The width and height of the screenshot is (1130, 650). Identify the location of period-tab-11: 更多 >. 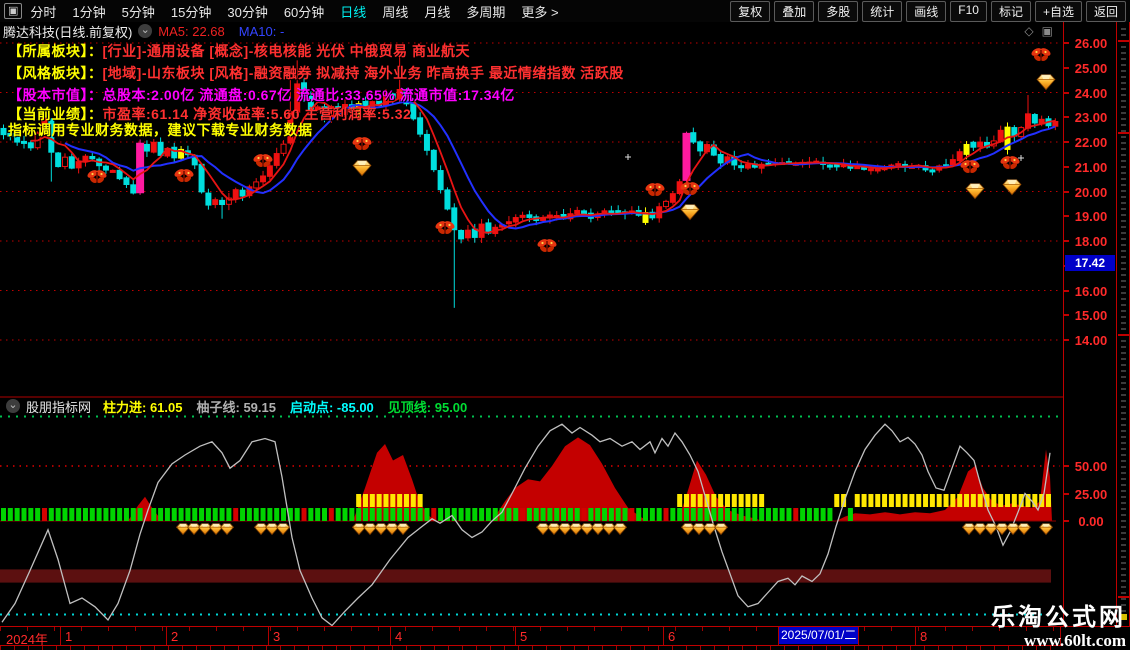
(539, 11).